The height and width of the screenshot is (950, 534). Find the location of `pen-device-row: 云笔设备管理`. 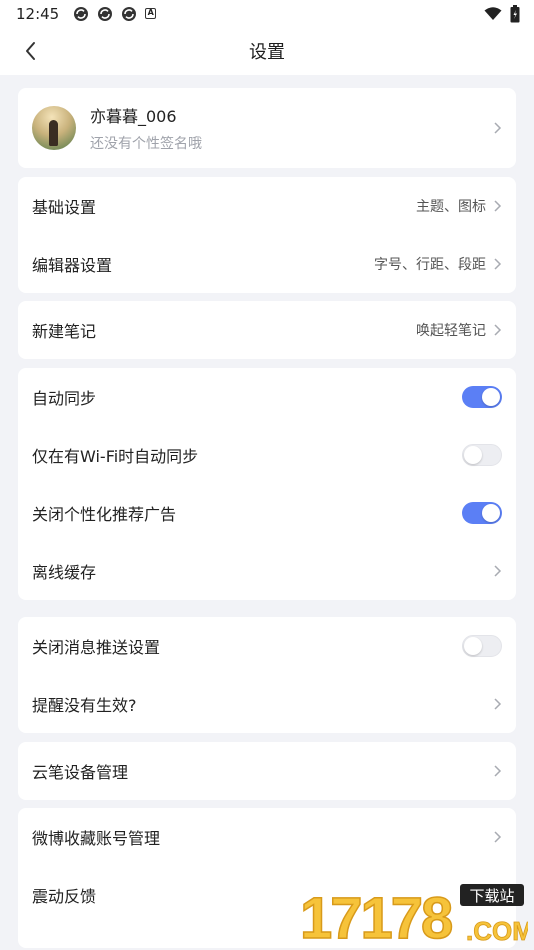

pen-device-row: 云笔设备管理 is located at coordinates (267, 771).